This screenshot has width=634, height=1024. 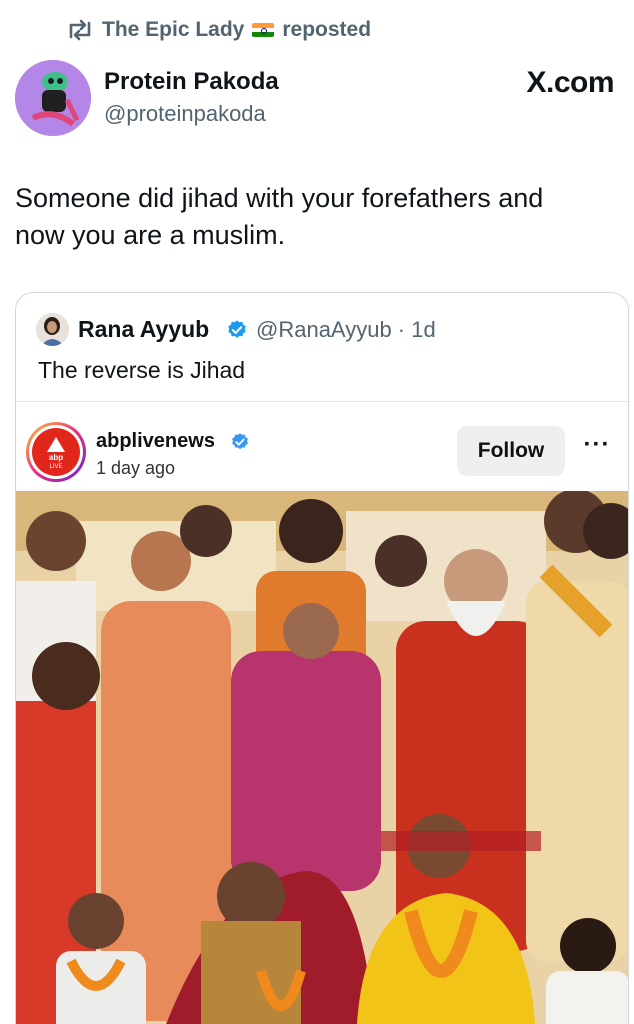 I want to click on reposter-name: The Epic Lady, so click(x=173, y=29).